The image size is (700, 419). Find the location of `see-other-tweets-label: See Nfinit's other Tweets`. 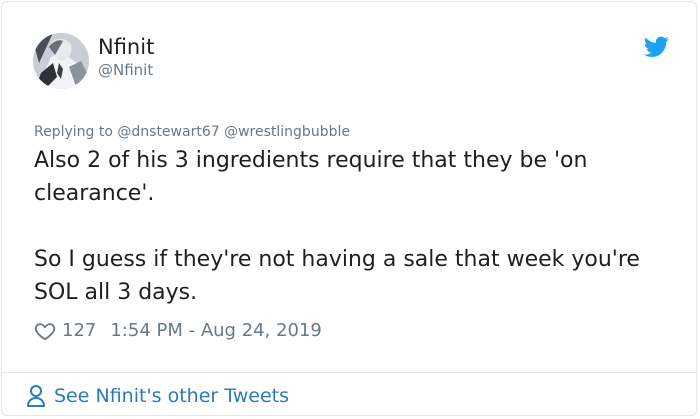

see-other-tweets-label: See Nfinit's other Tweets is located at coordinates (171, 396).